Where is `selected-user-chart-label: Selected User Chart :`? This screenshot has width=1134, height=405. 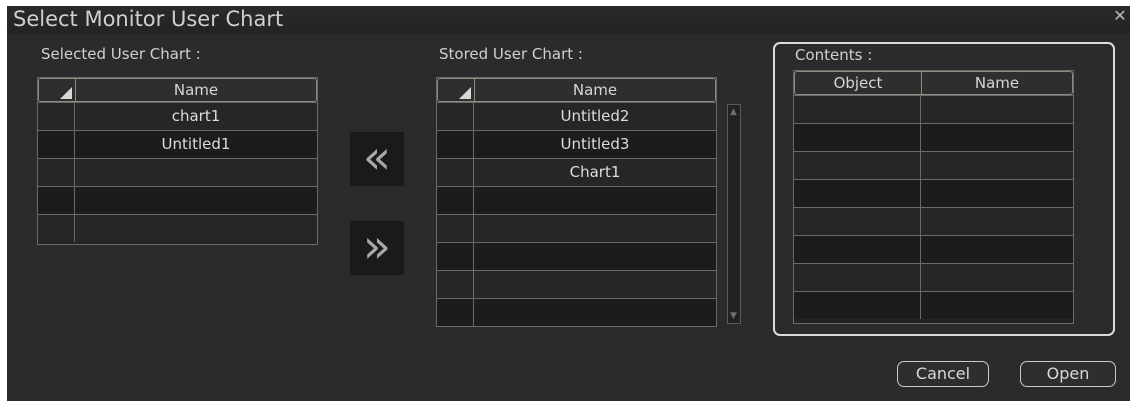 selected-user-chart-label: Selected User Chart : is located at coordinates (121, 54).